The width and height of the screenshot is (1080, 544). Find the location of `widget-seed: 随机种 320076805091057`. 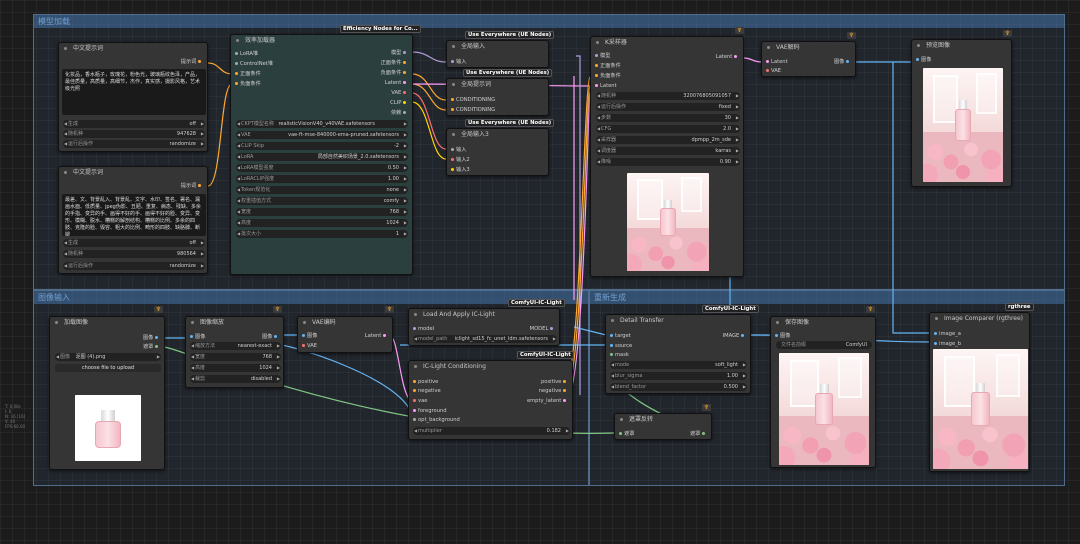

widget-seed: 随机种 320076805091057 is located at coordinates (668, 96).